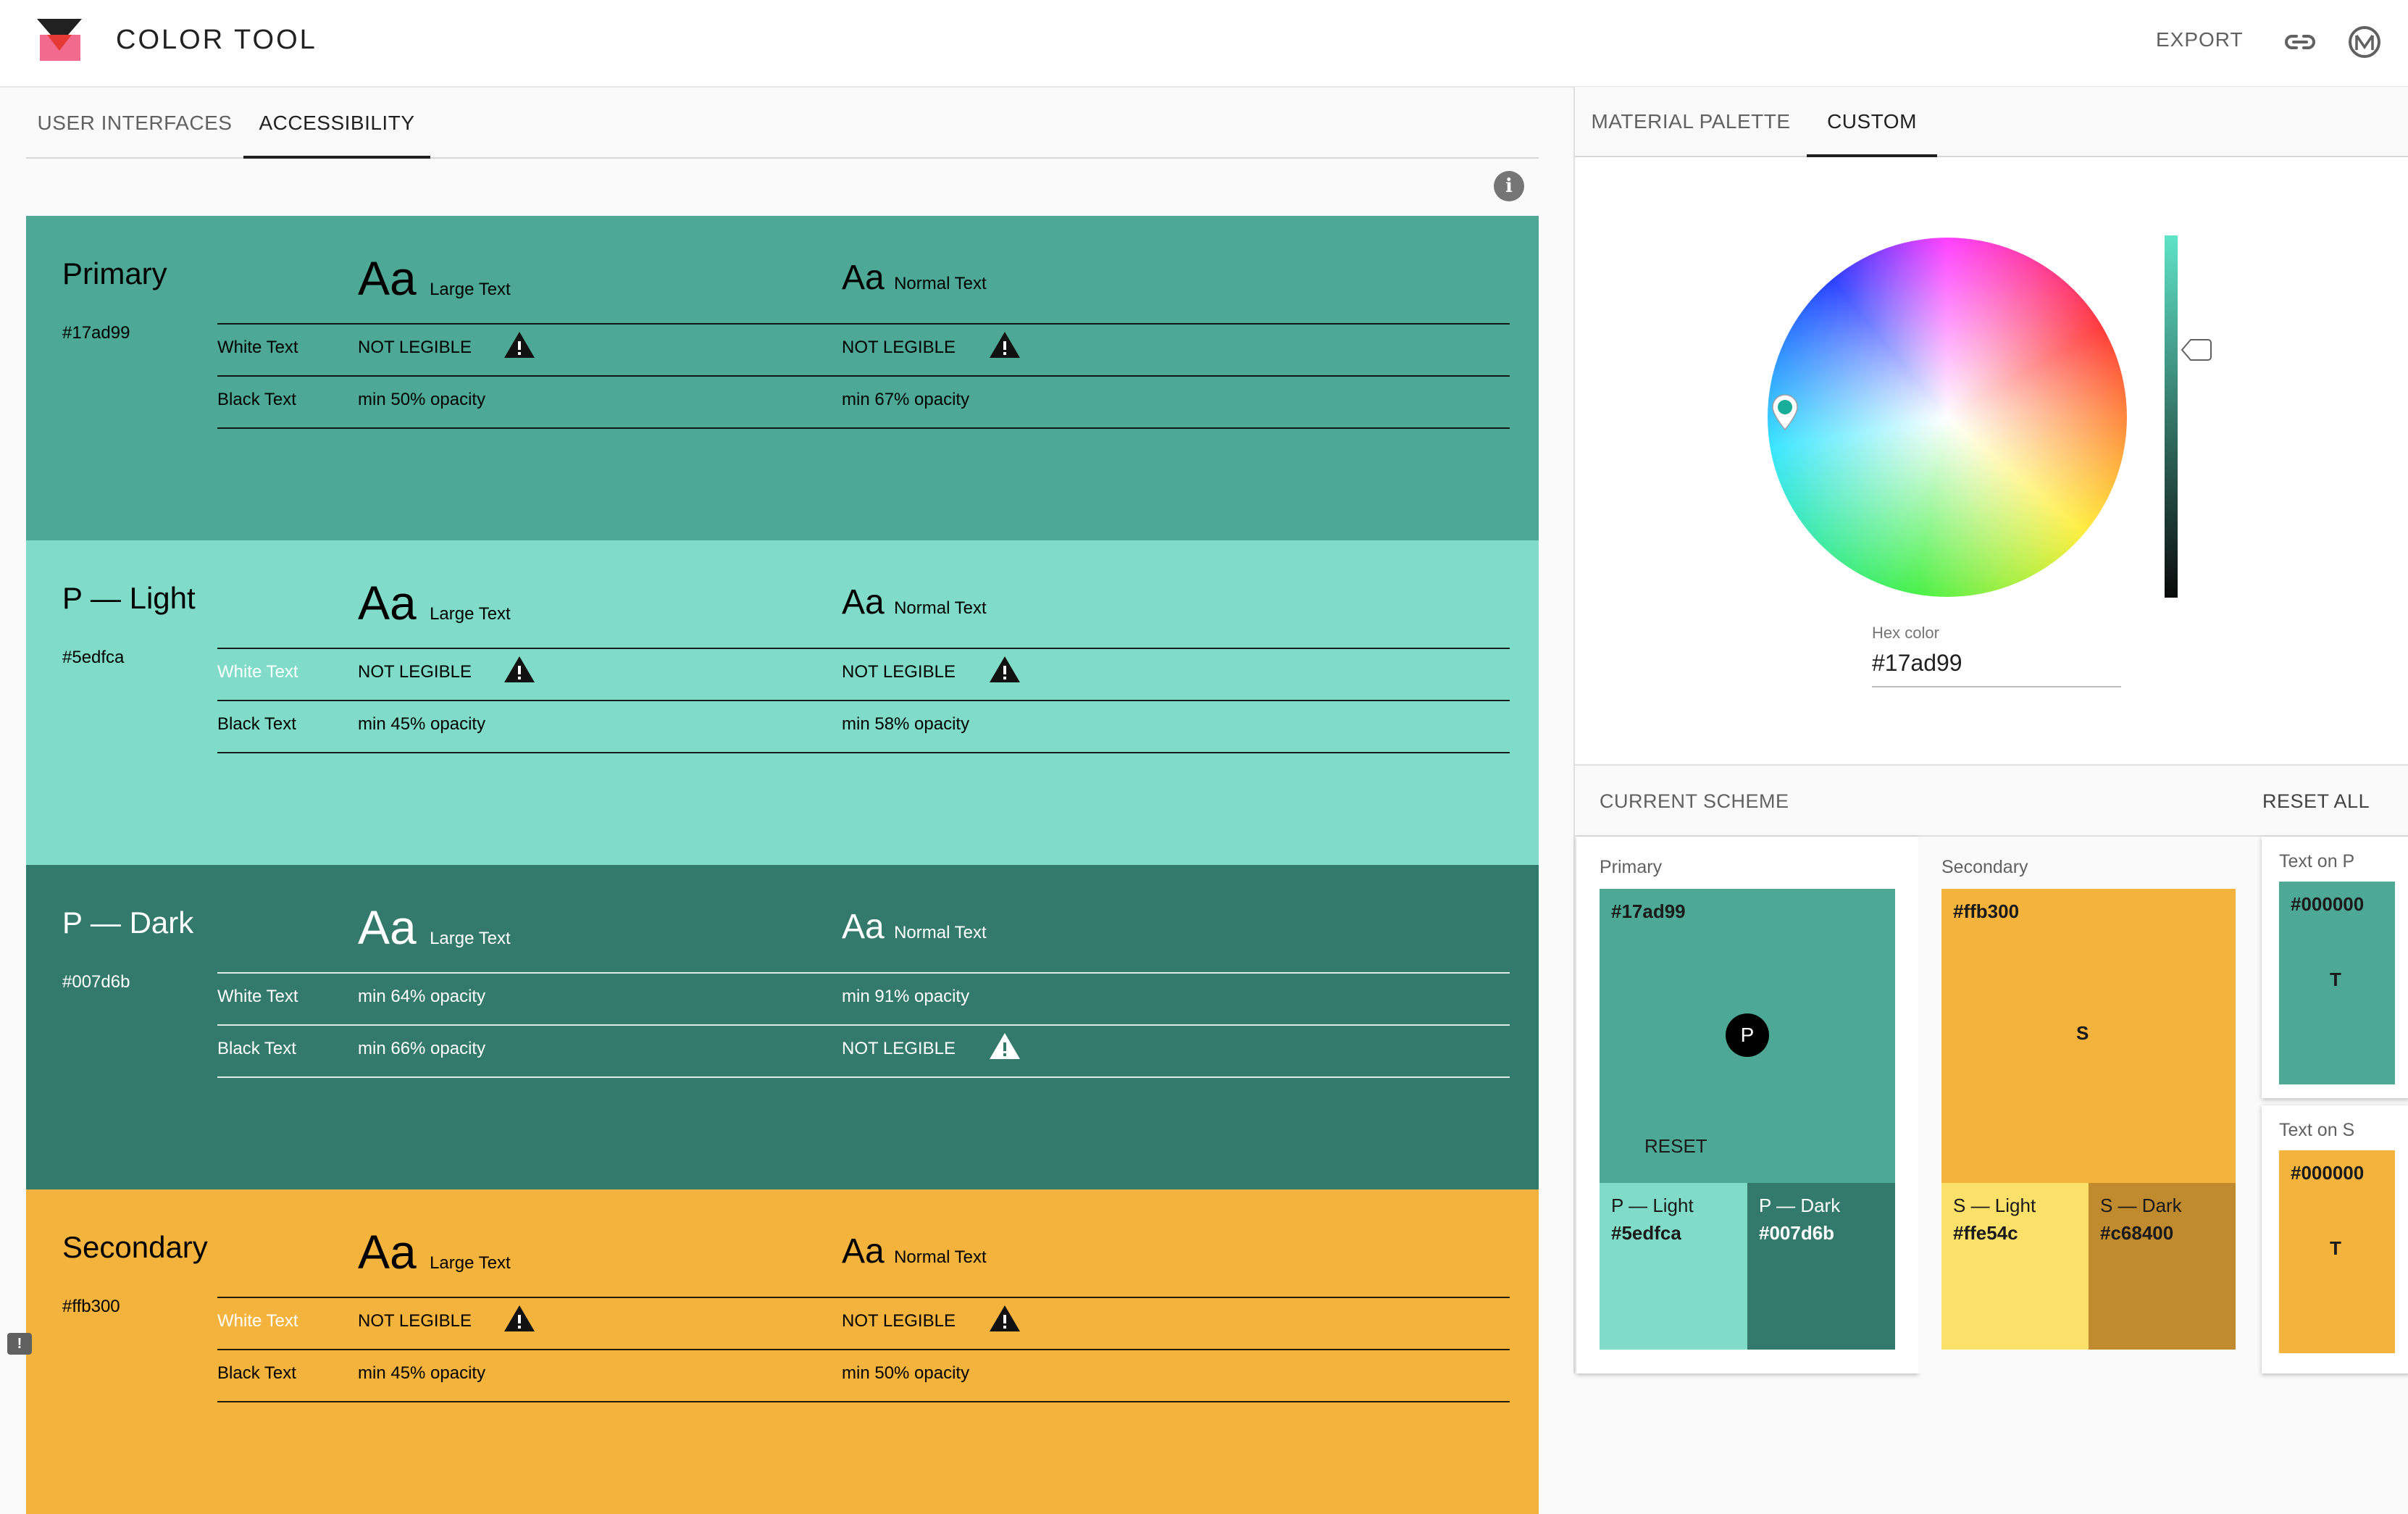 The height and width of the screenshot is (1514, 2408). Describe the element at coordinates (1987, 911) in the screenshot. I see `secondary-swatch-hex: #ffb300` at that location.